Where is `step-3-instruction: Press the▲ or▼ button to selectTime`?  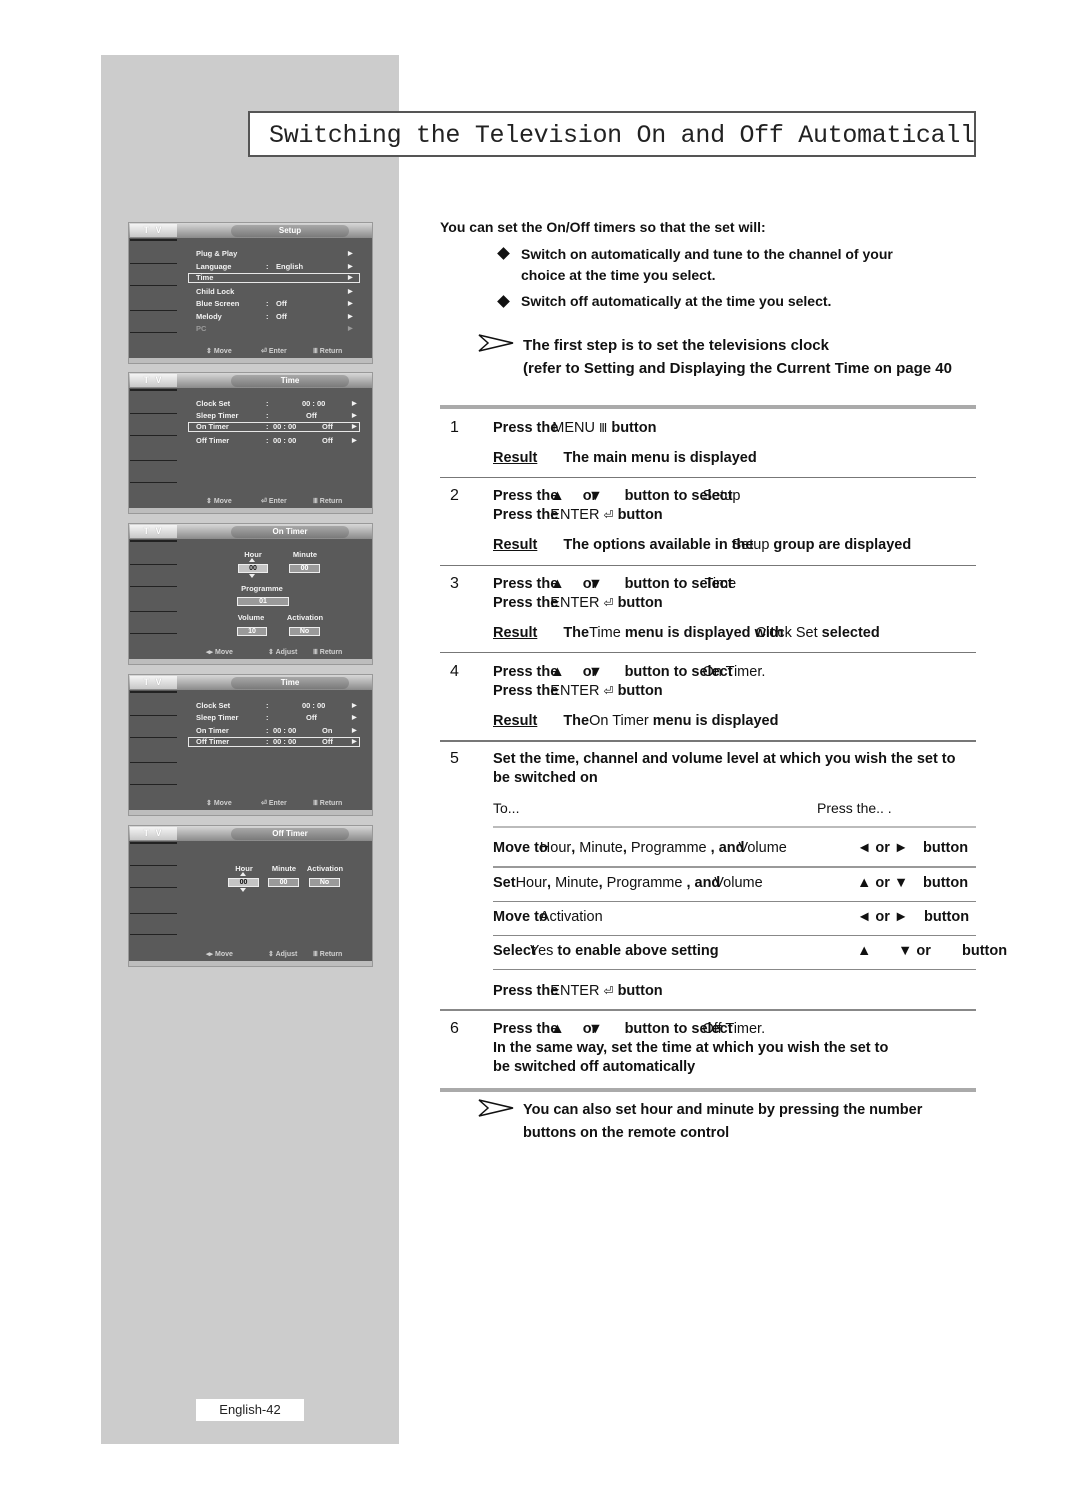 step-3-instruction: Press the▲ or▼ button to selectTime is located at coordinates (615, 584).